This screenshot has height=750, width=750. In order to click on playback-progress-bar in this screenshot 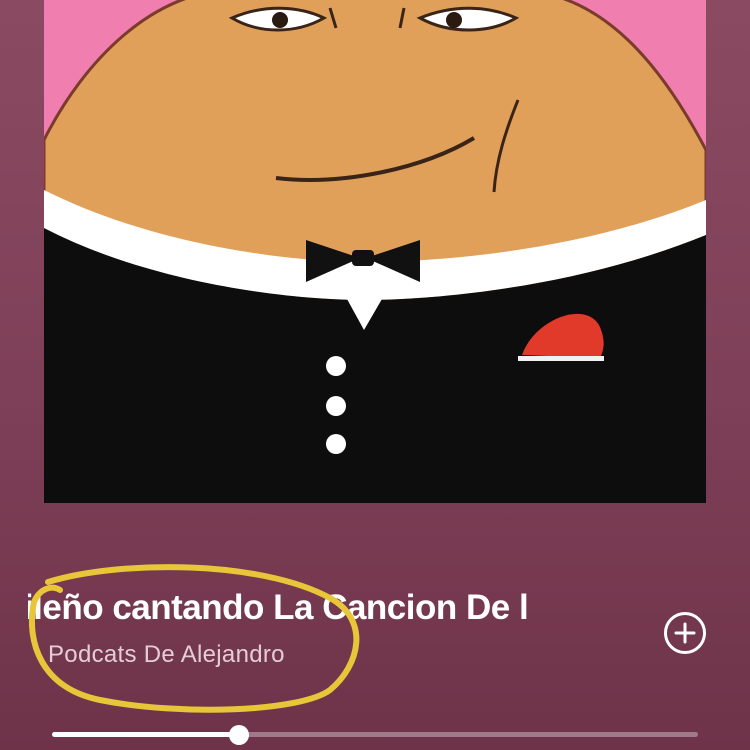, I will do `click(375, 735)`.